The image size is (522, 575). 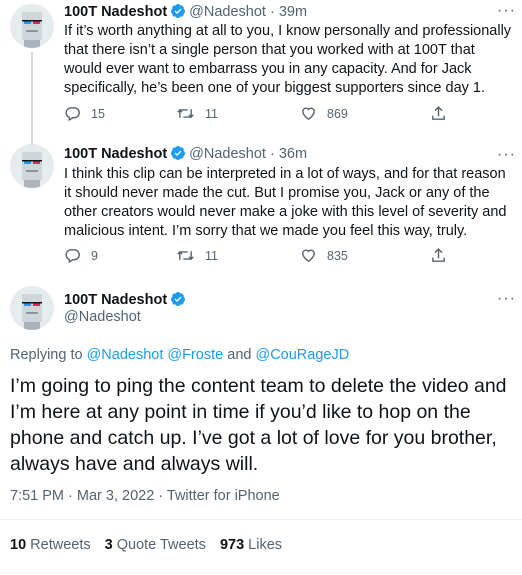 What do you see at coordinates (337, 255) in the screenshot?
I see `like-count: 835` at bounding box center [337, 255].